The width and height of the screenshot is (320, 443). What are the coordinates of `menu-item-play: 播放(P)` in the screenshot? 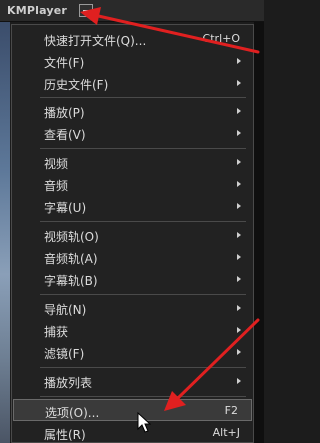 It's located at (132, 111).